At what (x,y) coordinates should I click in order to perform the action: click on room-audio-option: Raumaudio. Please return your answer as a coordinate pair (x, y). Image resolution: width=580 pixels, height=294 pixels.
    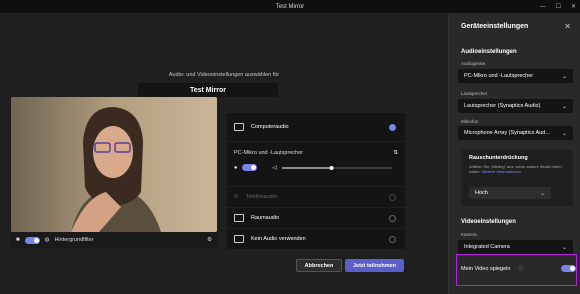
    Looking at the image, I should click on (316, 218).